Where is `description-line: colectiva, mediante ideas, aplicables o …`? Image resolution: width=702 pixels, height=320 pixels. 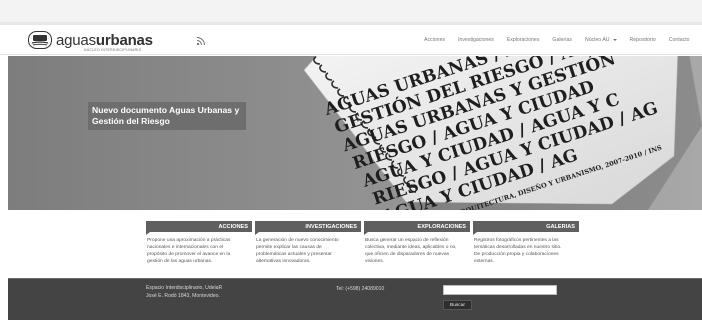 description-line: colectiva, mediante ideas, aplicables o … is located at coordinates (411, 248).